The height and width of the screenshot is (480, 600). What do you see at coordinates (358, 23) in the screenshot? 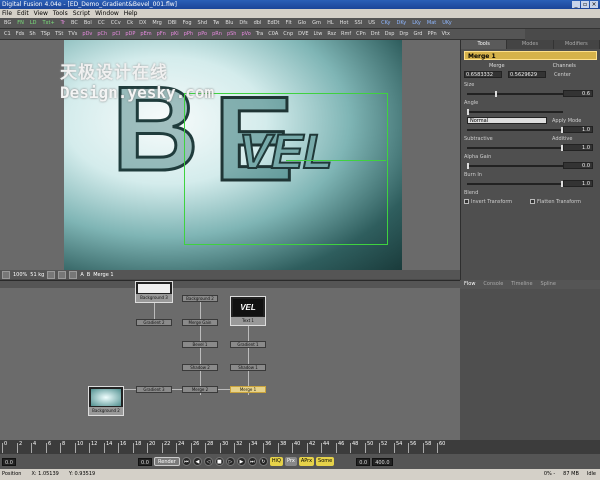
I see `tool-ssi-button: SSI` at bounding box center [358, 23].